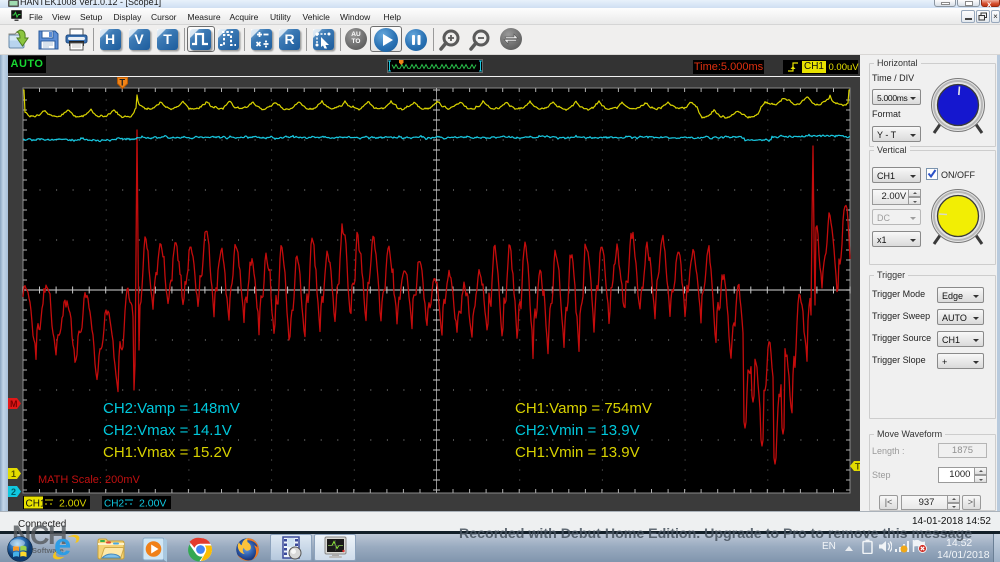  I want to click on svg-text: CH1:Vamp = 754mV, so click(583, 408).